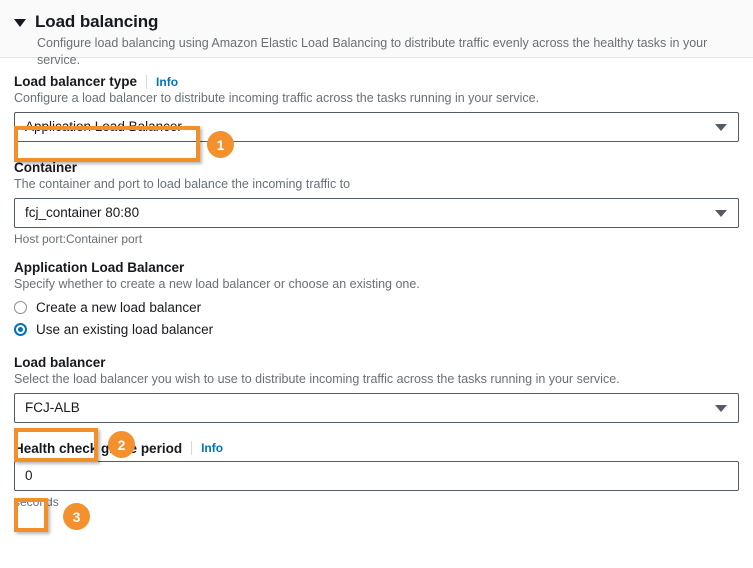 This screenshot has width=753, height=568. I want to click on health-check-grace-period-hint: seconds, so click(36, 501).